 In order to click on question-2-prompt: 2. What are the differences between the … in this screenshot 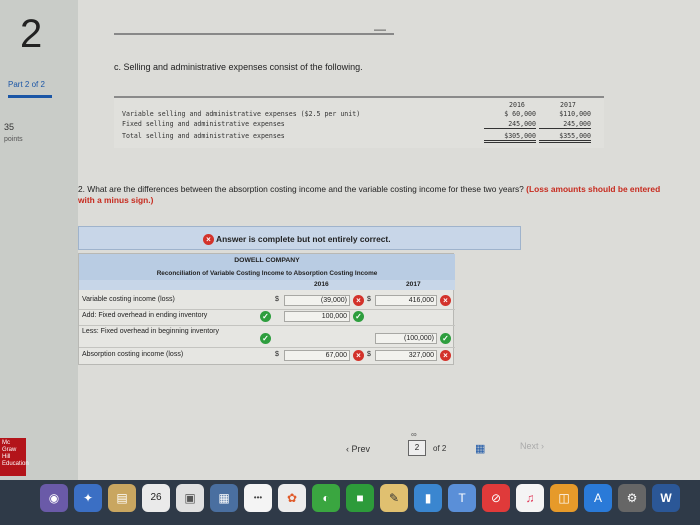, I will do `click(301, 189)`.